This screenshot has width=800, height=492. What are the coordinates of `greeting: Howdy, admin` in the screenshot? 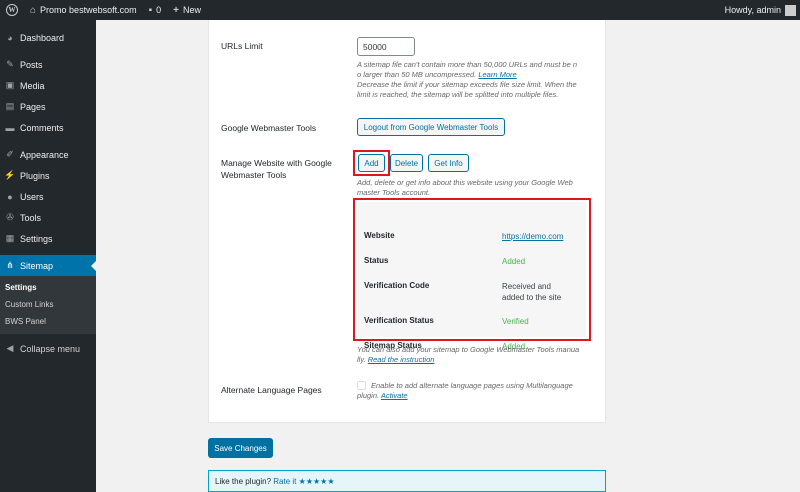 It's located at (752, 10).